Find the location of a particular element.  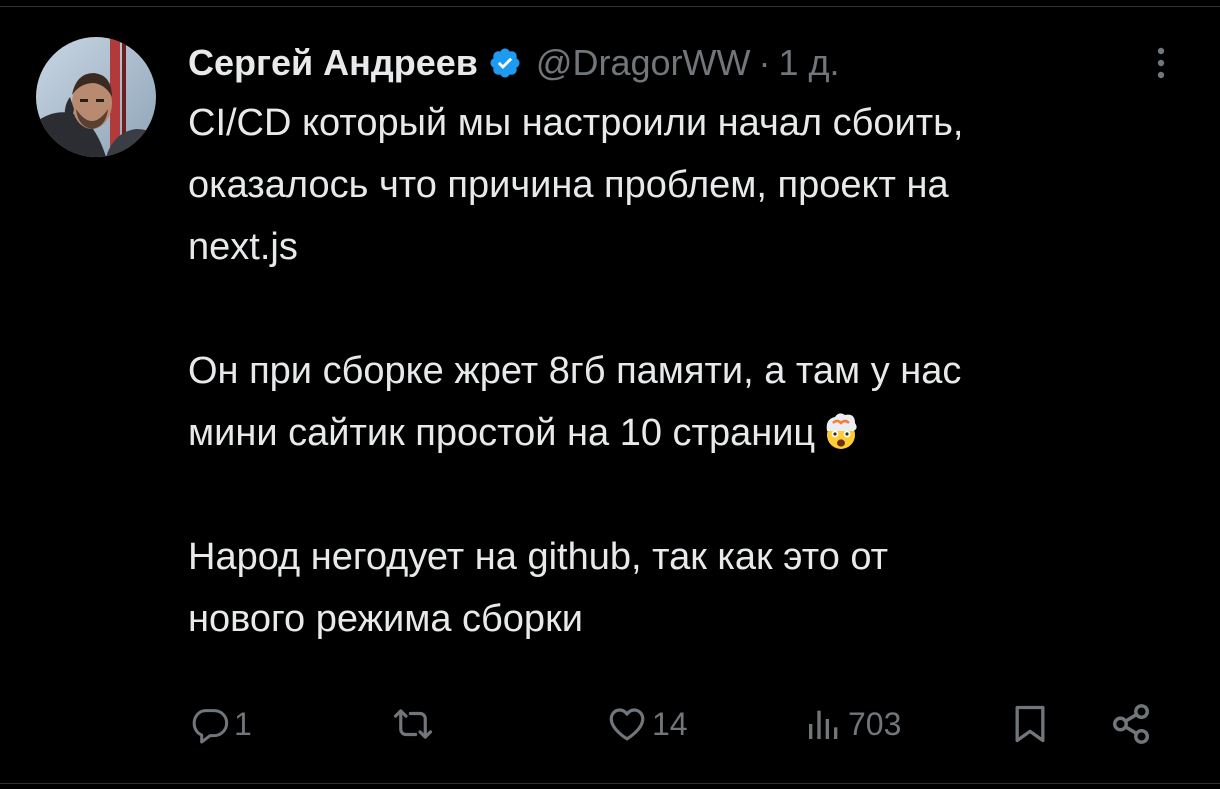

share-button is located at coordinates (1131, 724).